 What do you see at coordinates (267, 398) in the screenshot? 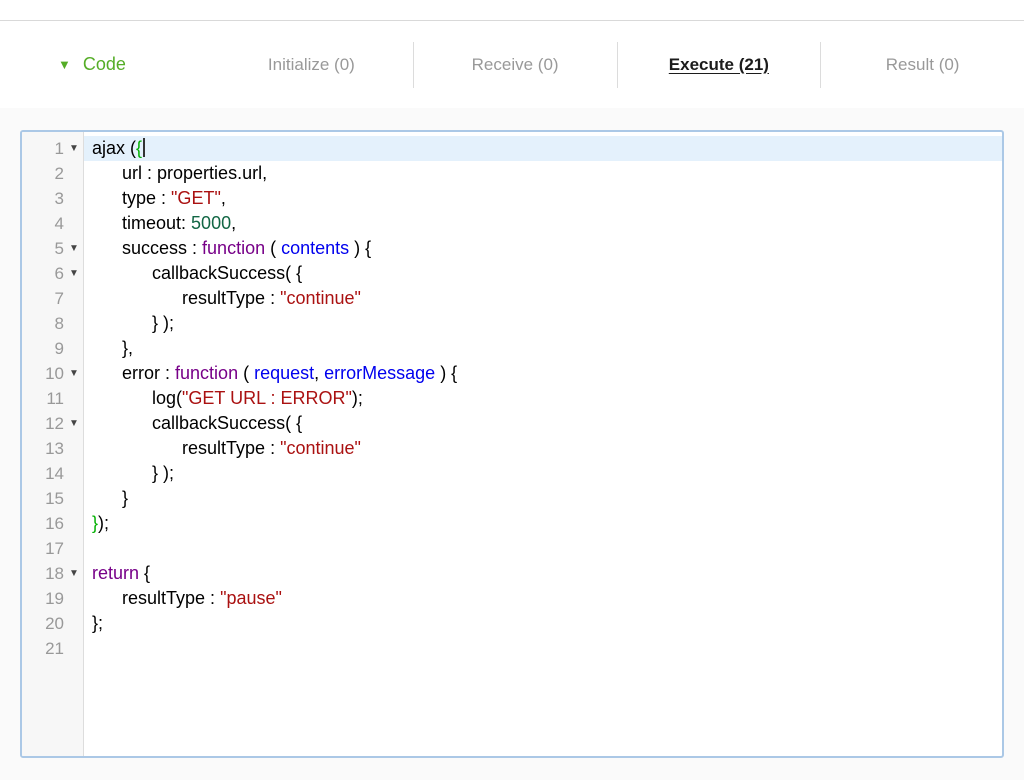
I see `code-token-string: "GET URL : ERROR"` at bounding box center [267, 398].